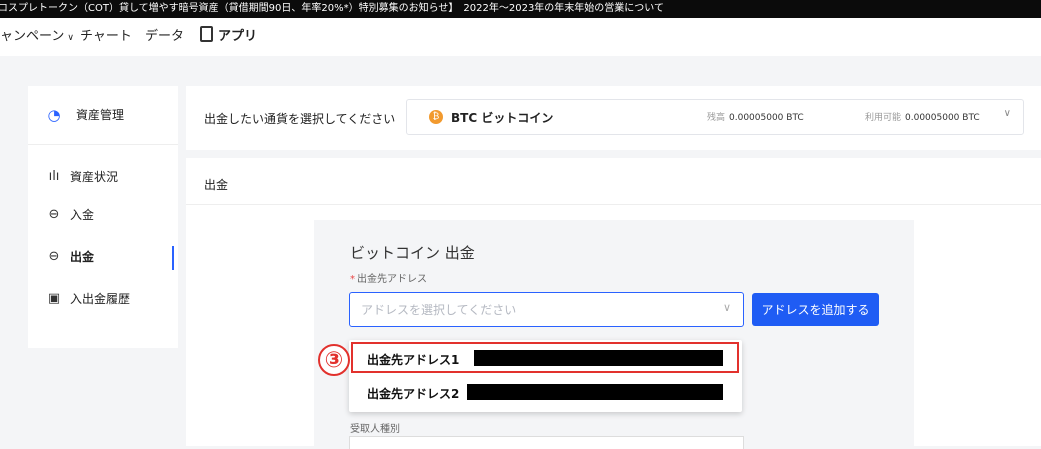 The width and height of the screenshot is (1041, 449). What do you see at coordinates (37, 37) in the screenshot?
I see `nav-item-campaign: ャンペーン ∨` at bounding box center [37, 37].